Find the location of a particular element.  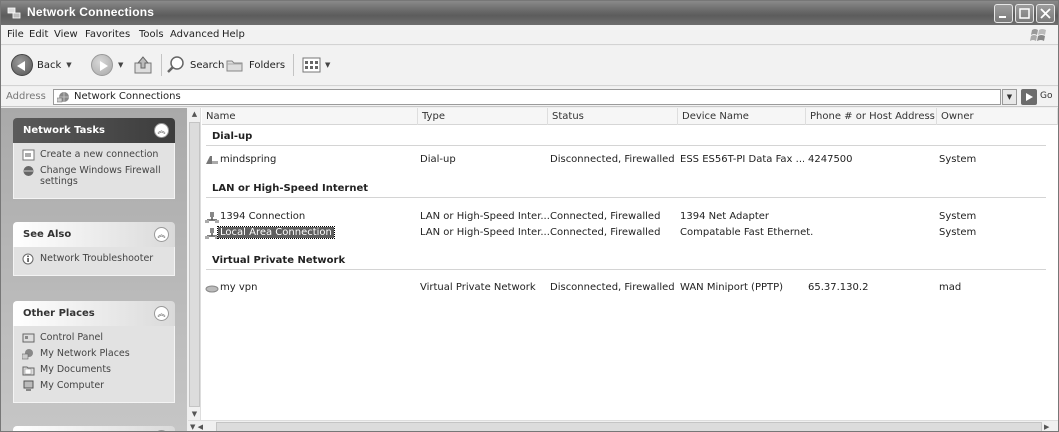

task-create-connection-label: Create a new connection is located at coordinates (99, 154).